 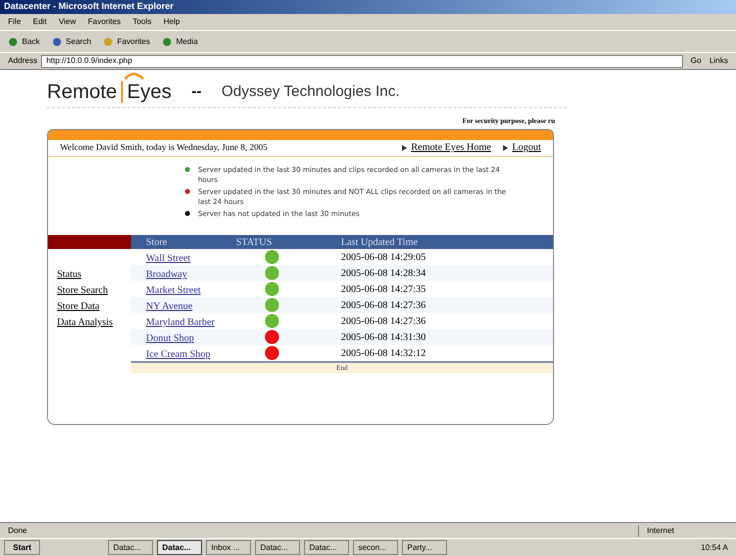 What do you see at coordinates (170, 338) in the screenshot?
I see `store-link: Donut Shop` at bounding box center [170, 338].